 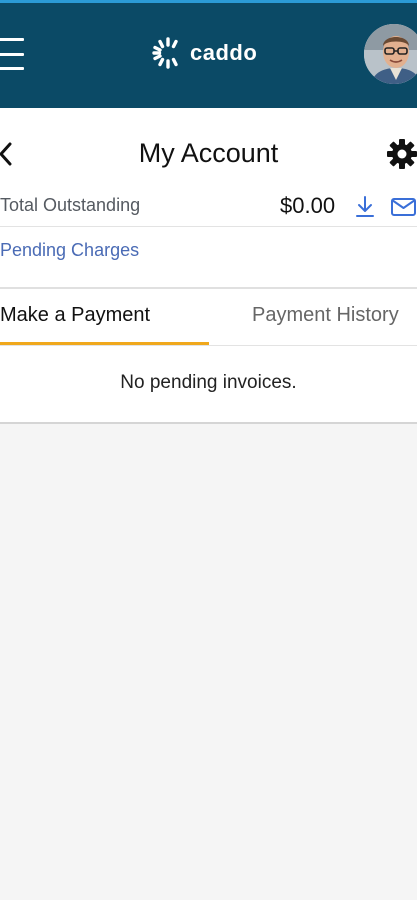 What do you see at coordinates (224, 52) in the screenshot?
I see `brand-name: caddo` at bounding box center [224, 52].